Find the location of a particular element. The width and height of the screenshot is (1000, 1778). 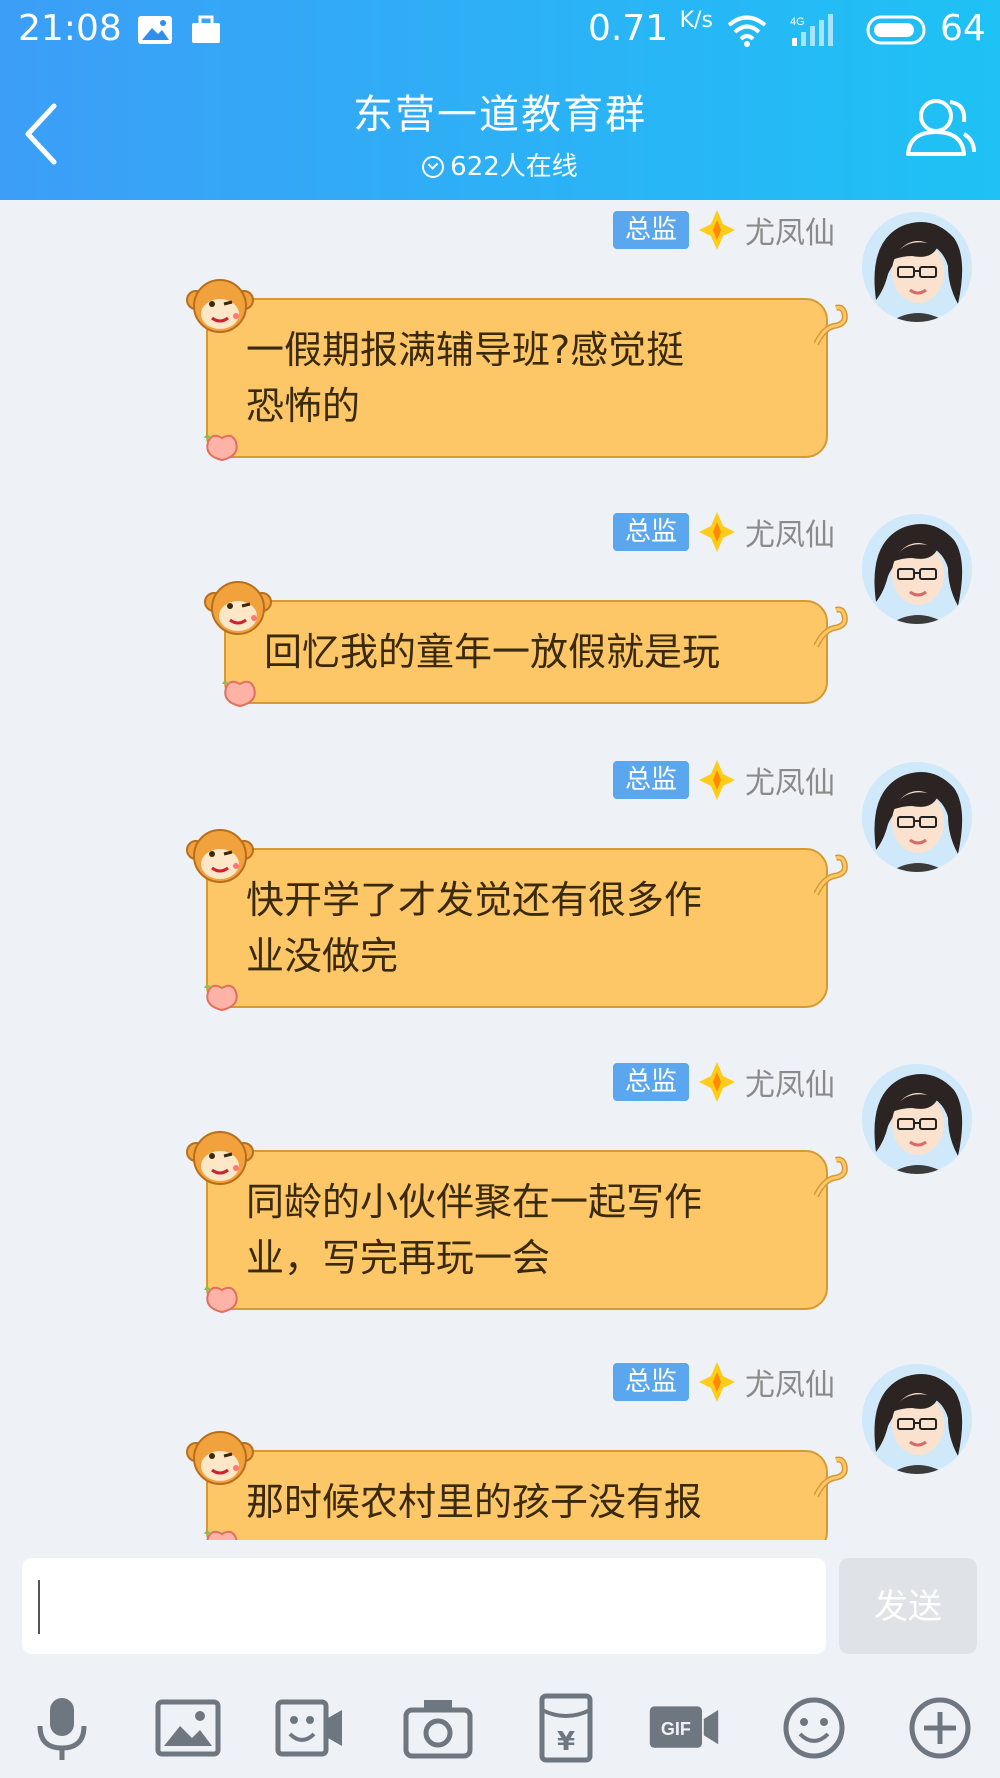

image-icon is located at coordinates (188, 1728).